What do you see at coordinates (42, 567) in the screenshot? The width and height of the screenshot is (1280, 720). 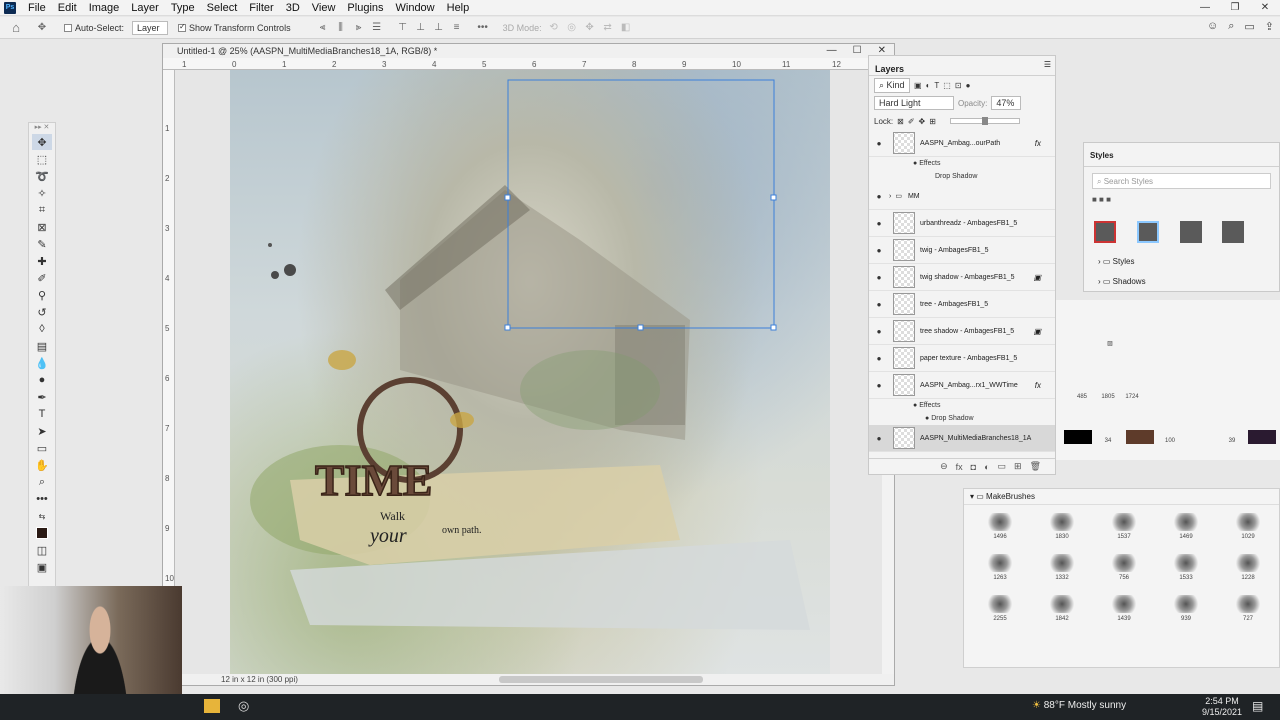 I see `screen-mode-icon: ▣` at bounding box center [42, 567].